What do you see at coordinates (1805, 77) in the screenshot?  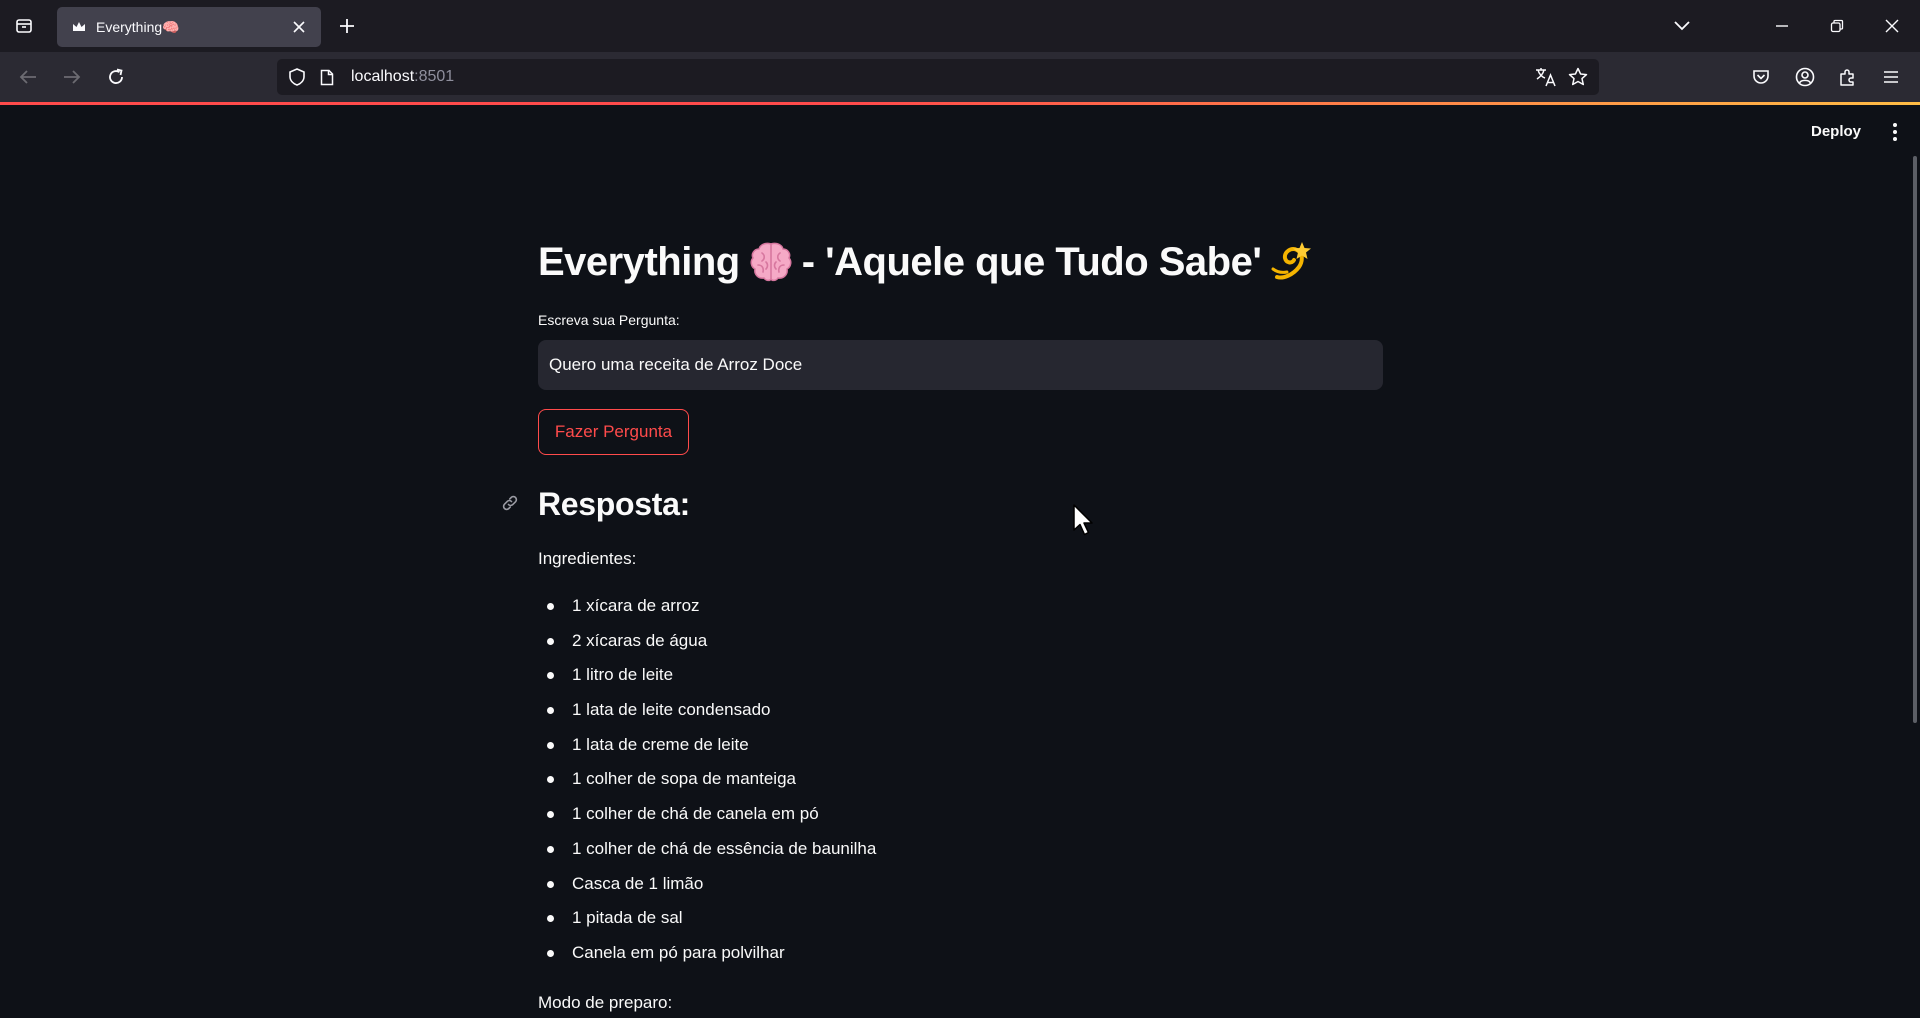 I see `account-icon` at bounding box center [1805, 77].